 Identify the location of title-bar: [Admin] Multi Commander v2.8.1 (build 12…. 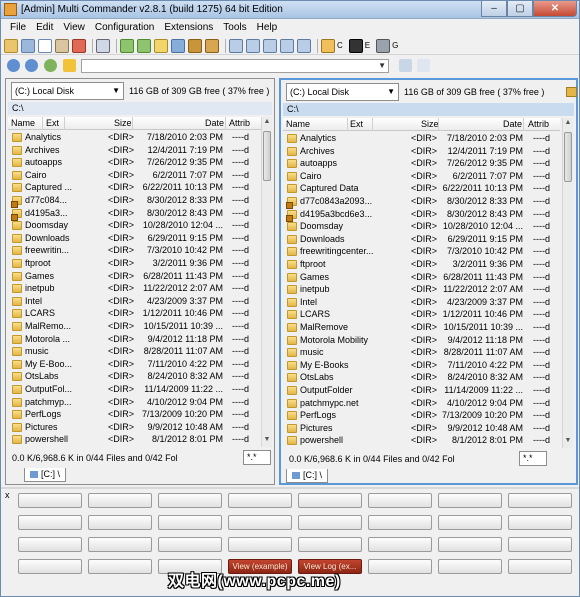
(290, 10).